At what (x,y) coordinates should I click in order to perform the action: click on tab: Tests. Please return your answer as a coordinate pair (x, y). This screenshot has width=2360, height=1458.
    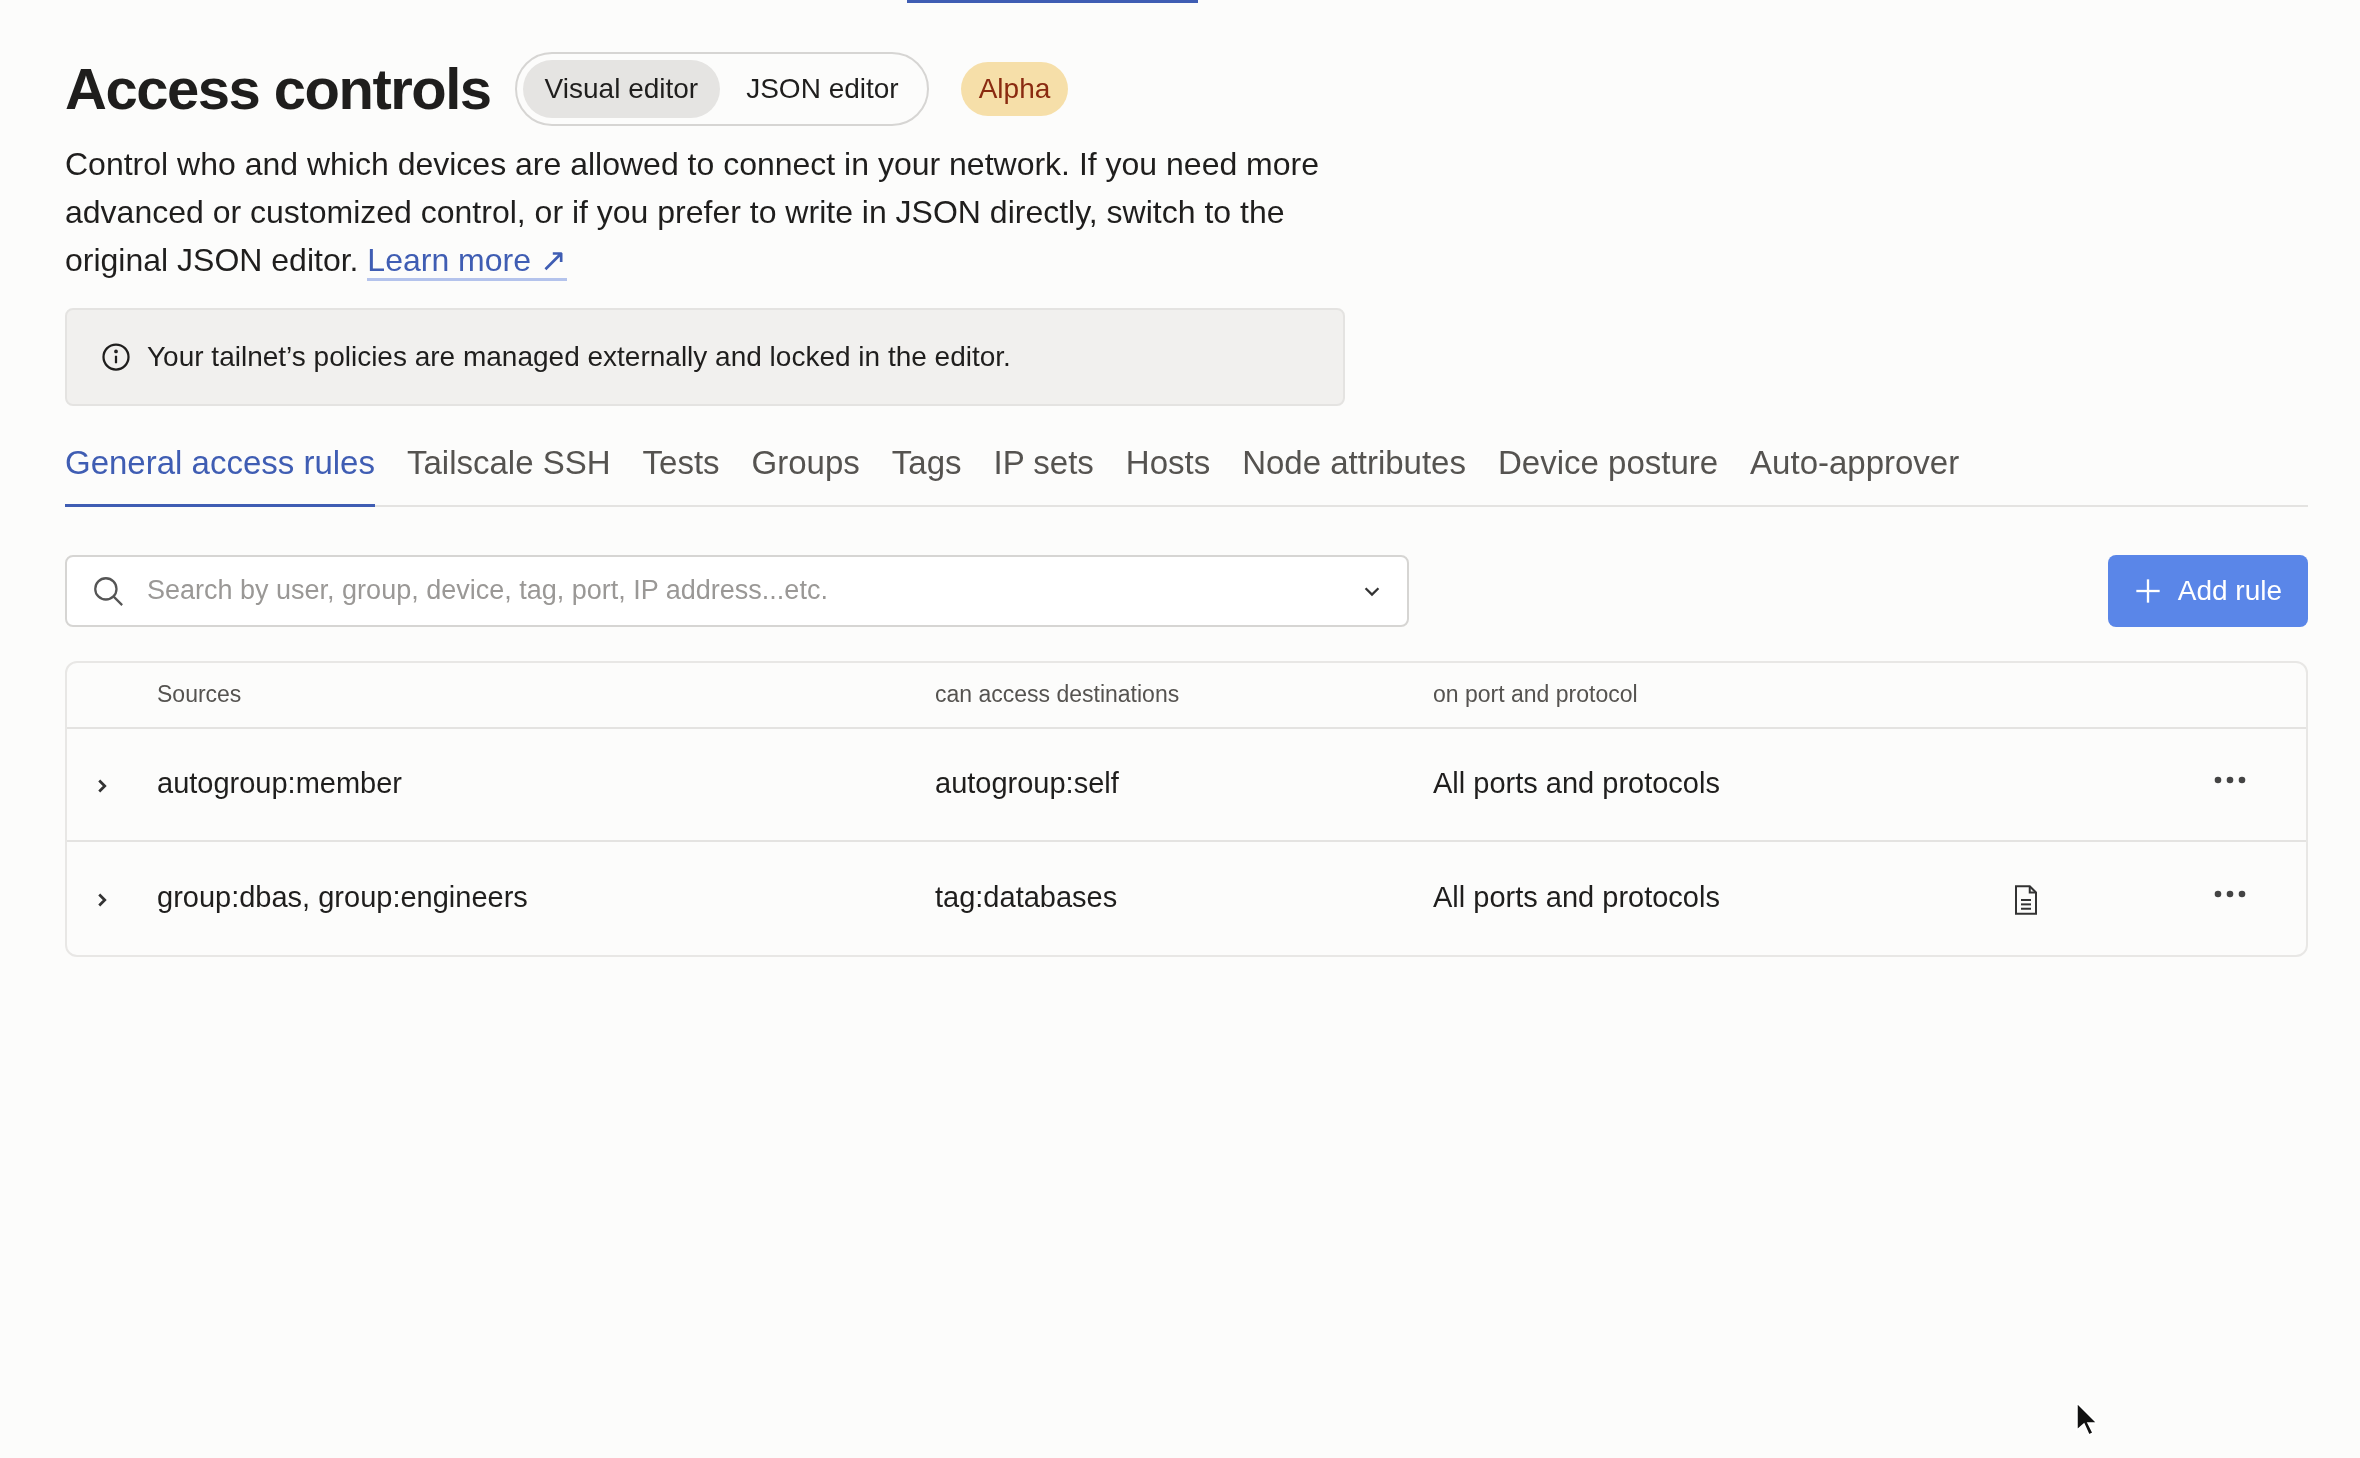
    Looking at the image, I should click on (681, 472).